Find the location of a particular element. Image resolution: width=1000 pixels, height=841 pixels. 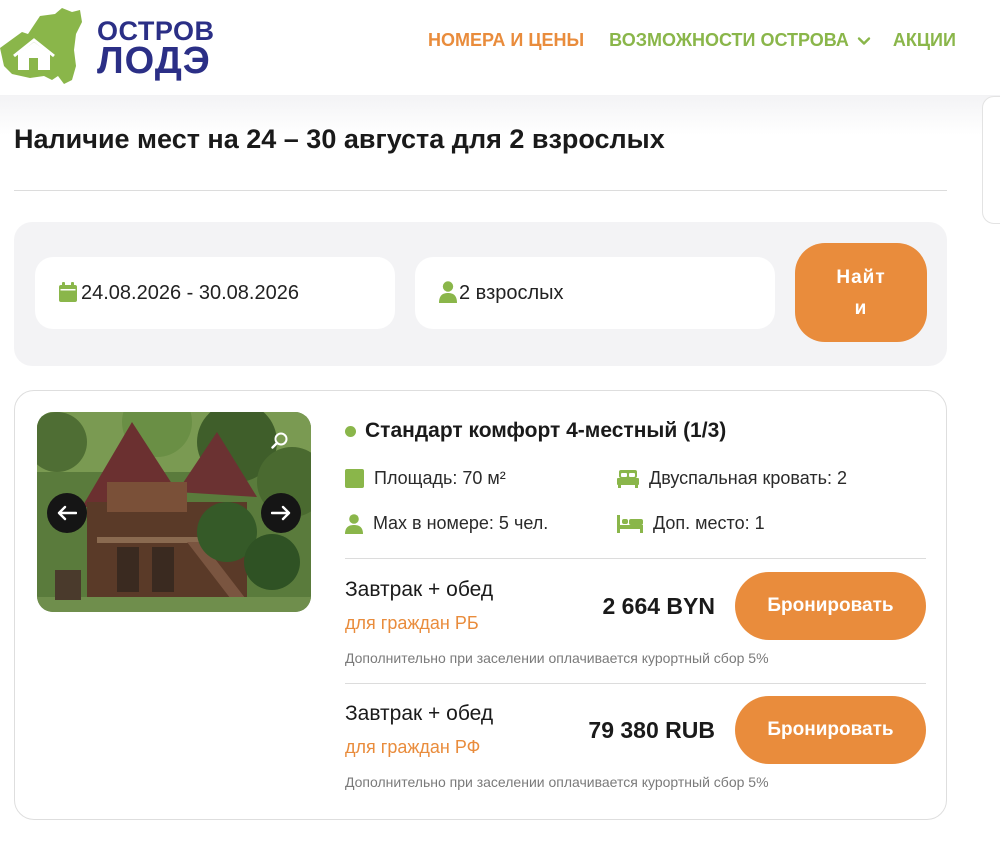

arrow-right-icon is located at coordinates (281, 513).